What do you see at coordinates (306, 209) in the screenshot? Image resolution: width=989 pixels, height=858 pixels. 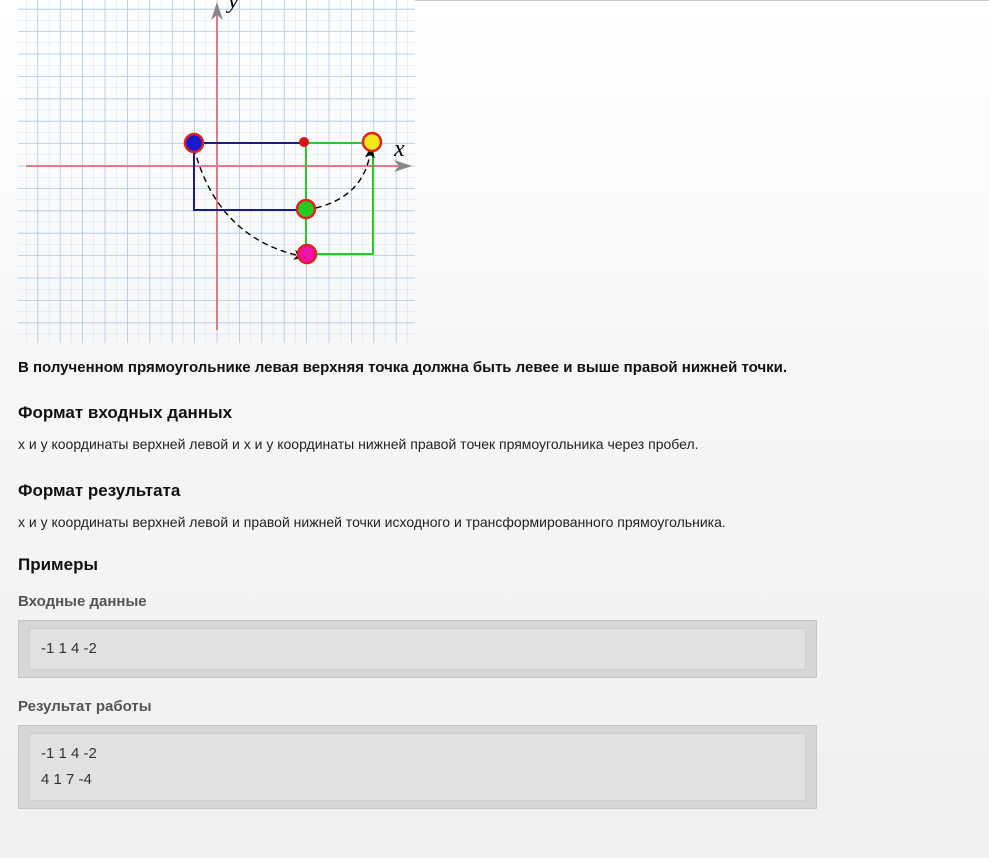 I see `point-green` at bounding box center [306, 209].